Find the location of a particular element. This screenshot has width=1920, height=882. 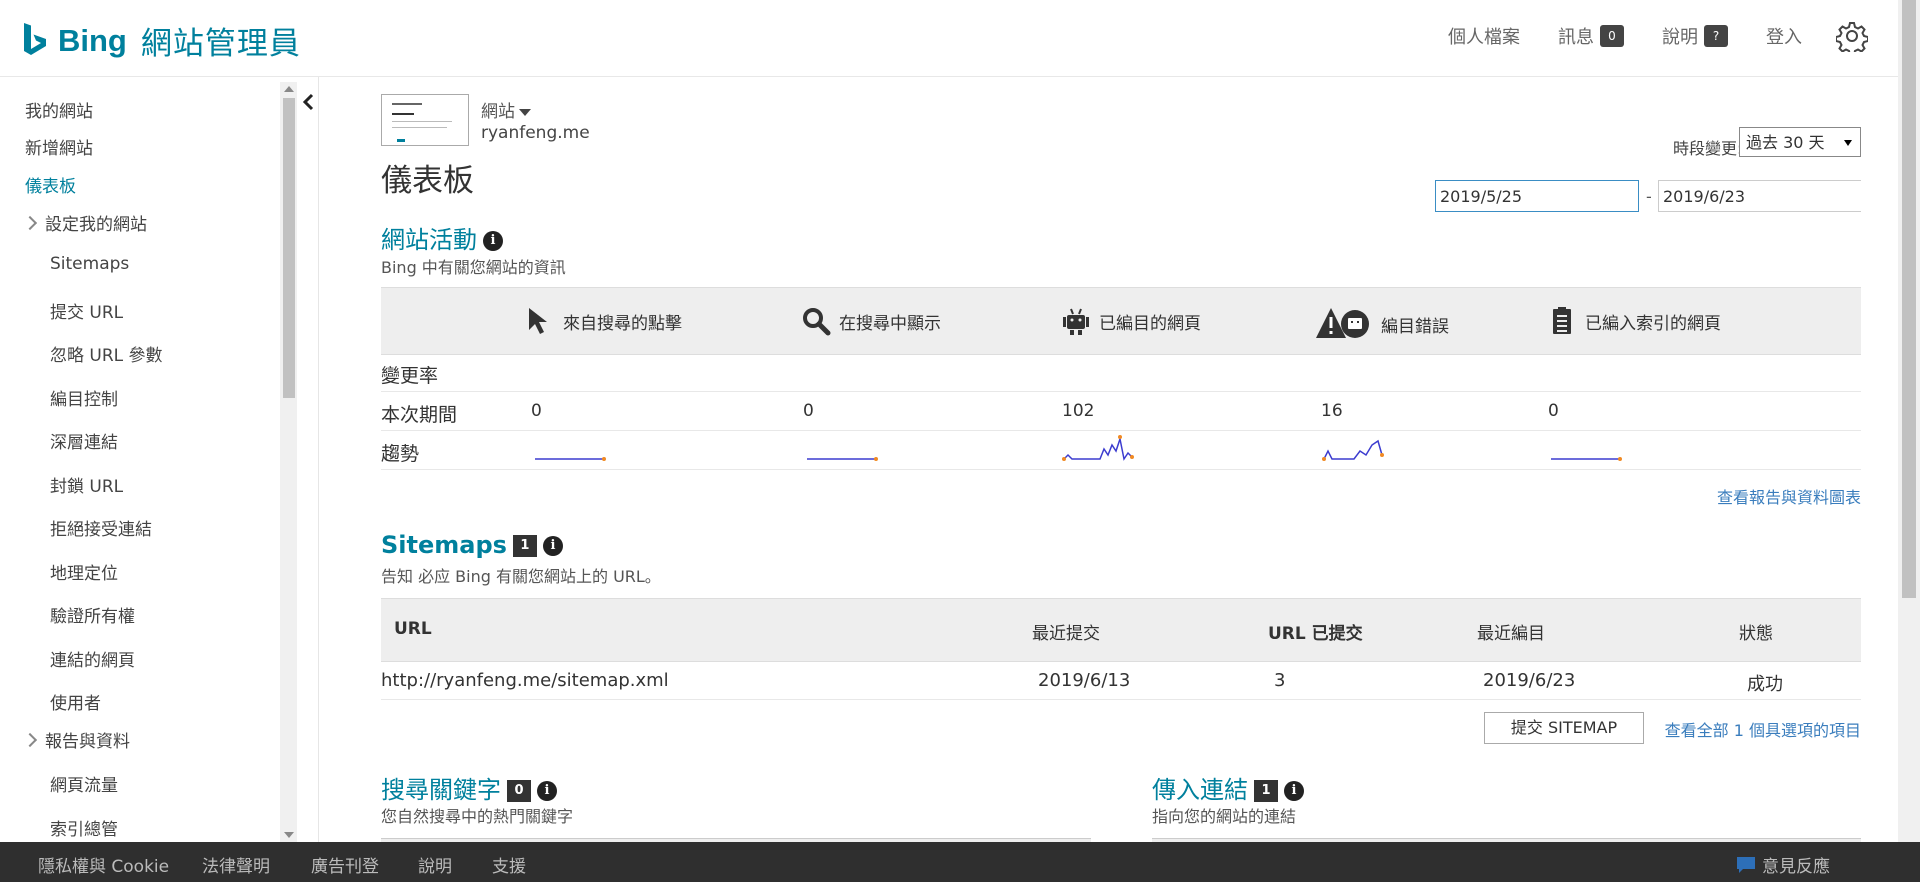

page-scrollbar is located at coordinates (1909, 421).